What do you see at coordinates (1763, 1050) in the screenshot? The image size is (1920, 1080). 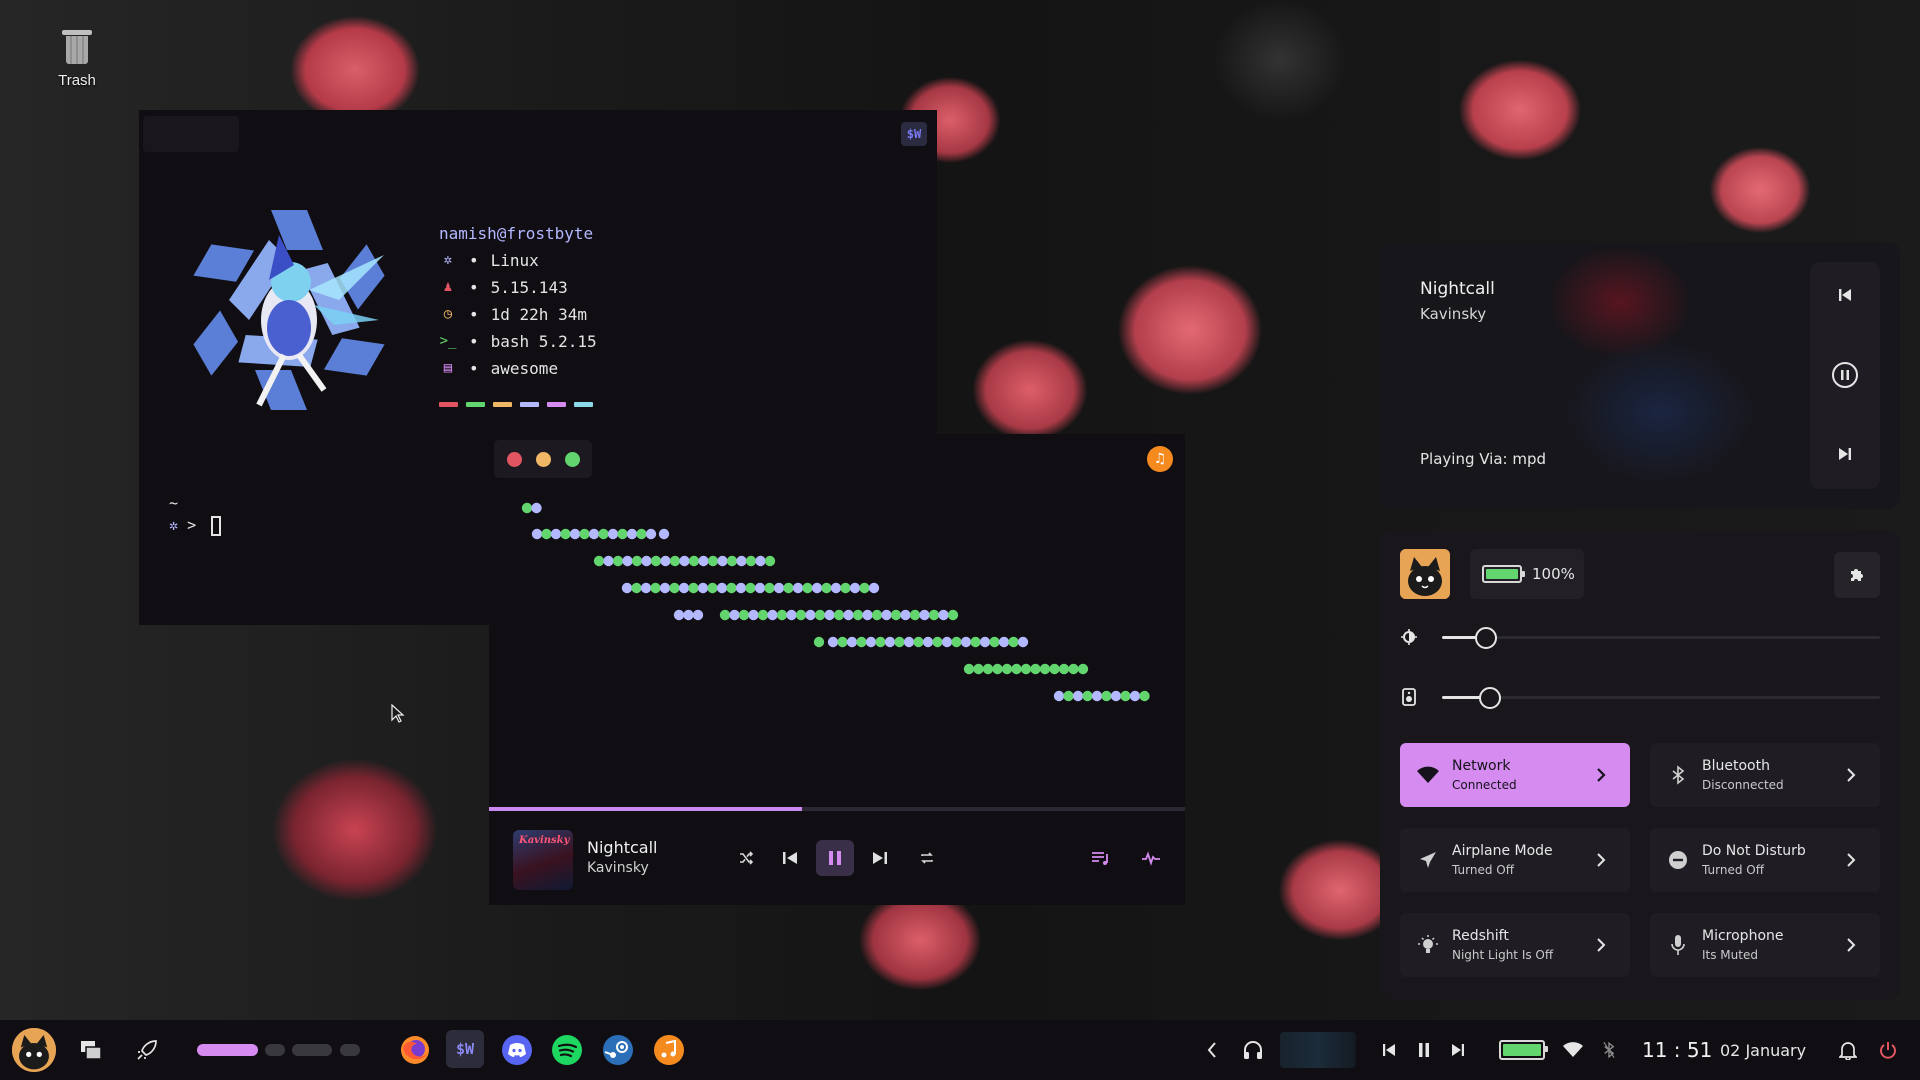 I see `taskbar-date: 02 January` at bounding box center [1763, 1050].